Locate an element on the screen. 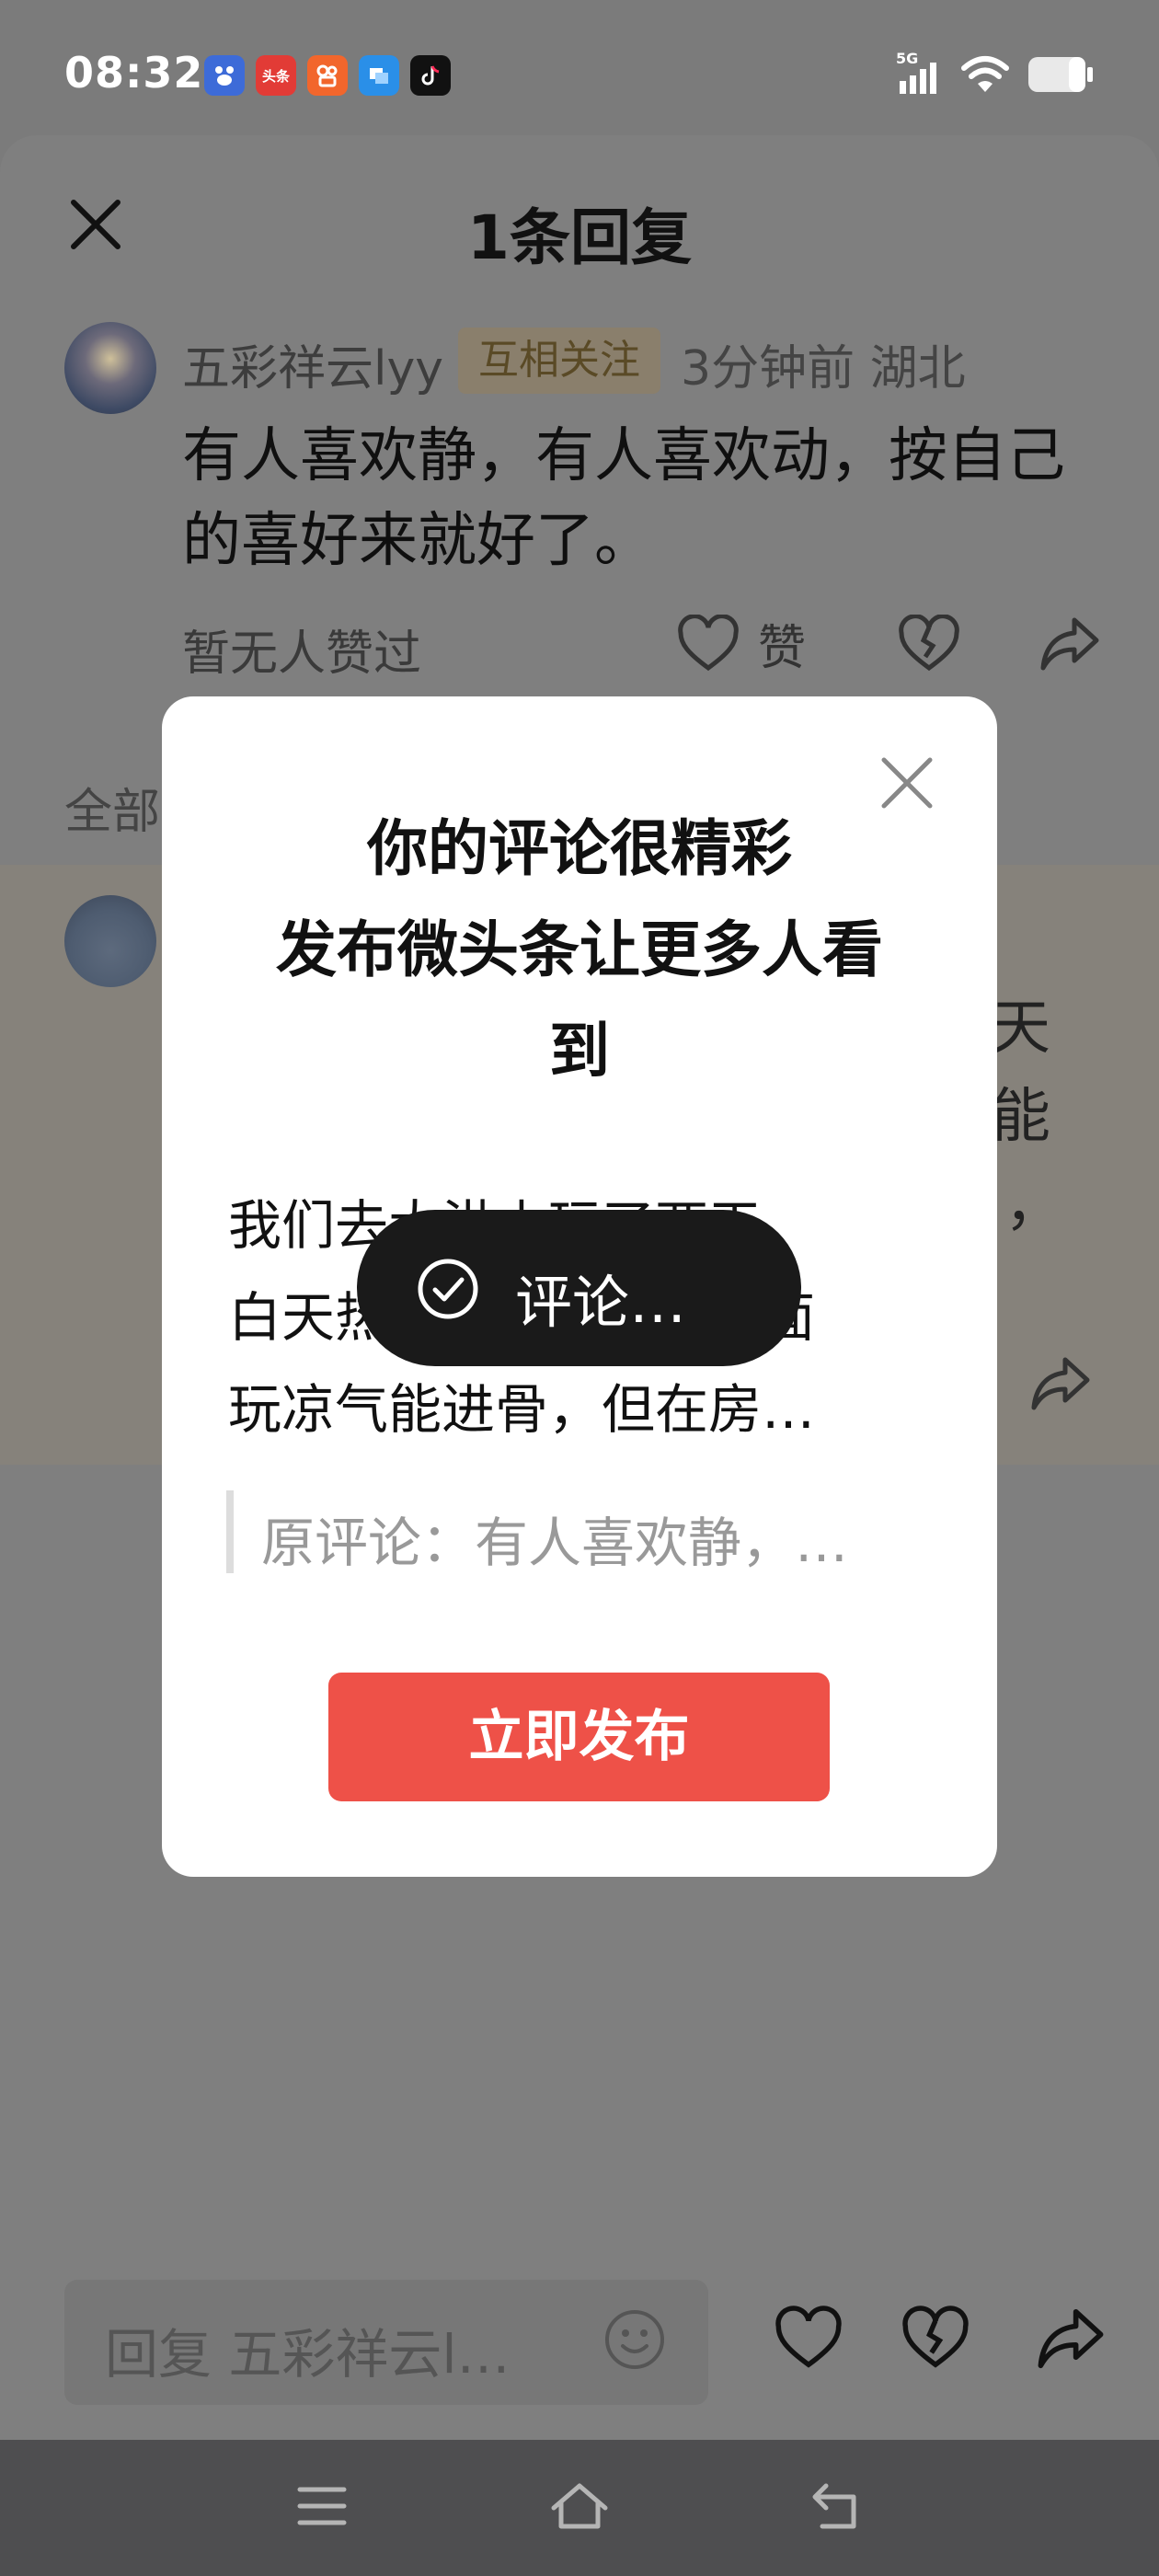  wifi-icon is located at coordinates (985, 74).